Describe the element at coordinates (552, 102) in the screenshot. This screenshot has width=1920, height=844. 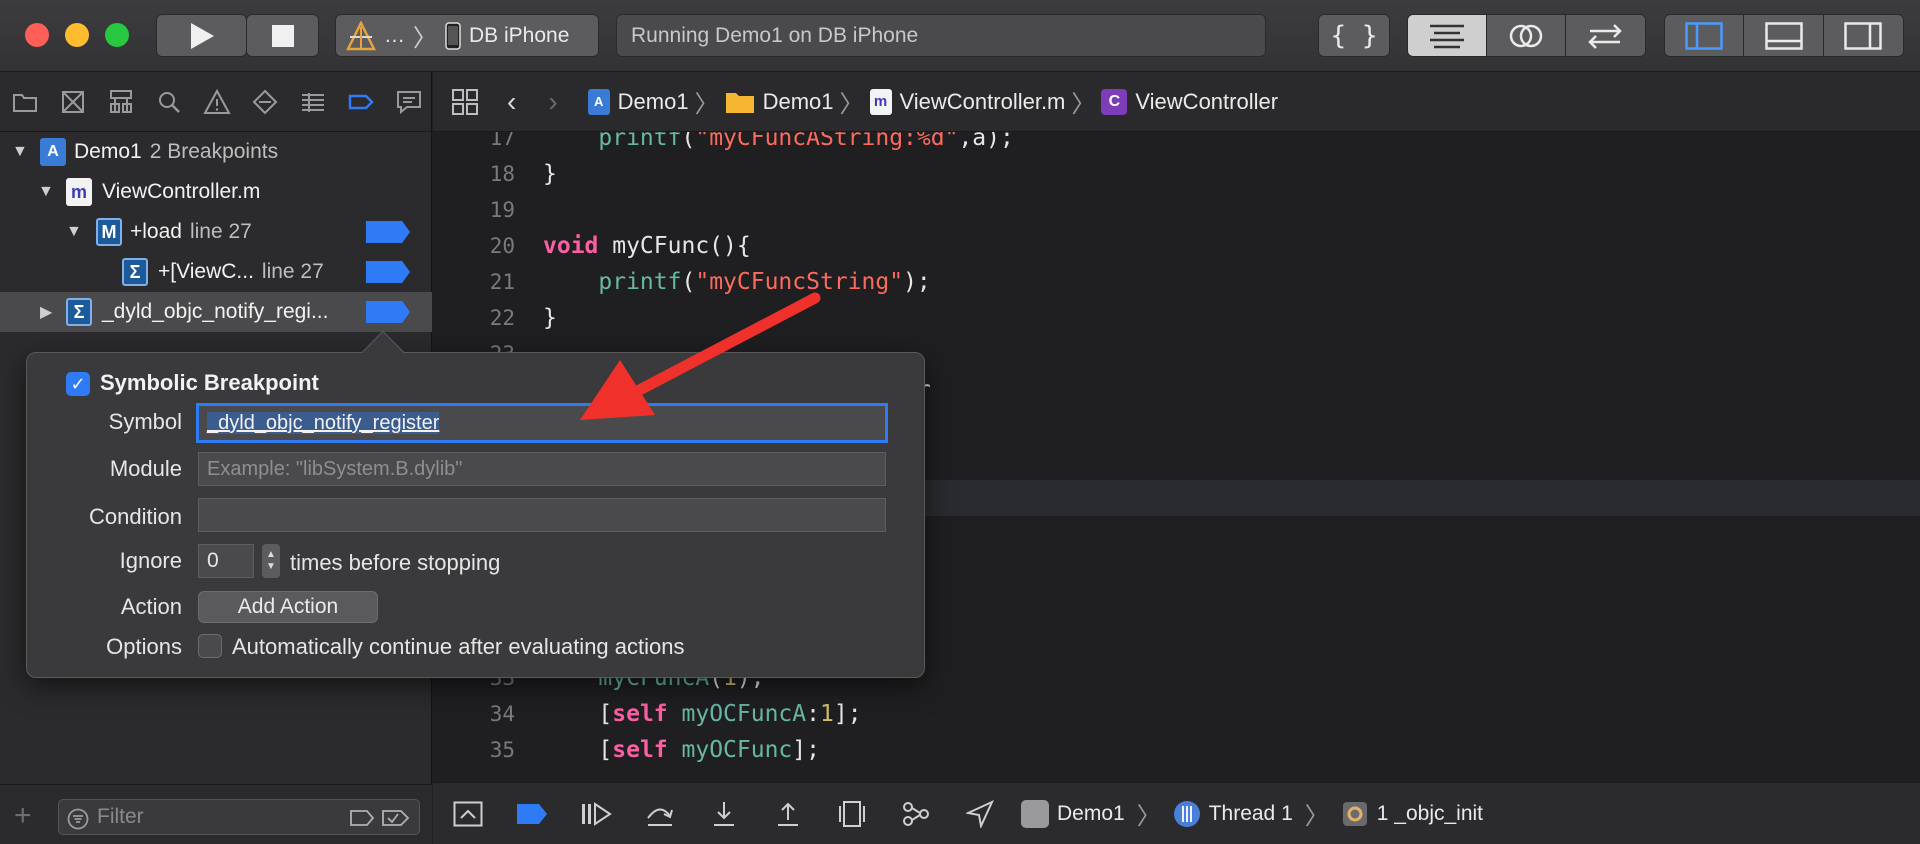
I see `forward-chevron-icon: ›` at that location.